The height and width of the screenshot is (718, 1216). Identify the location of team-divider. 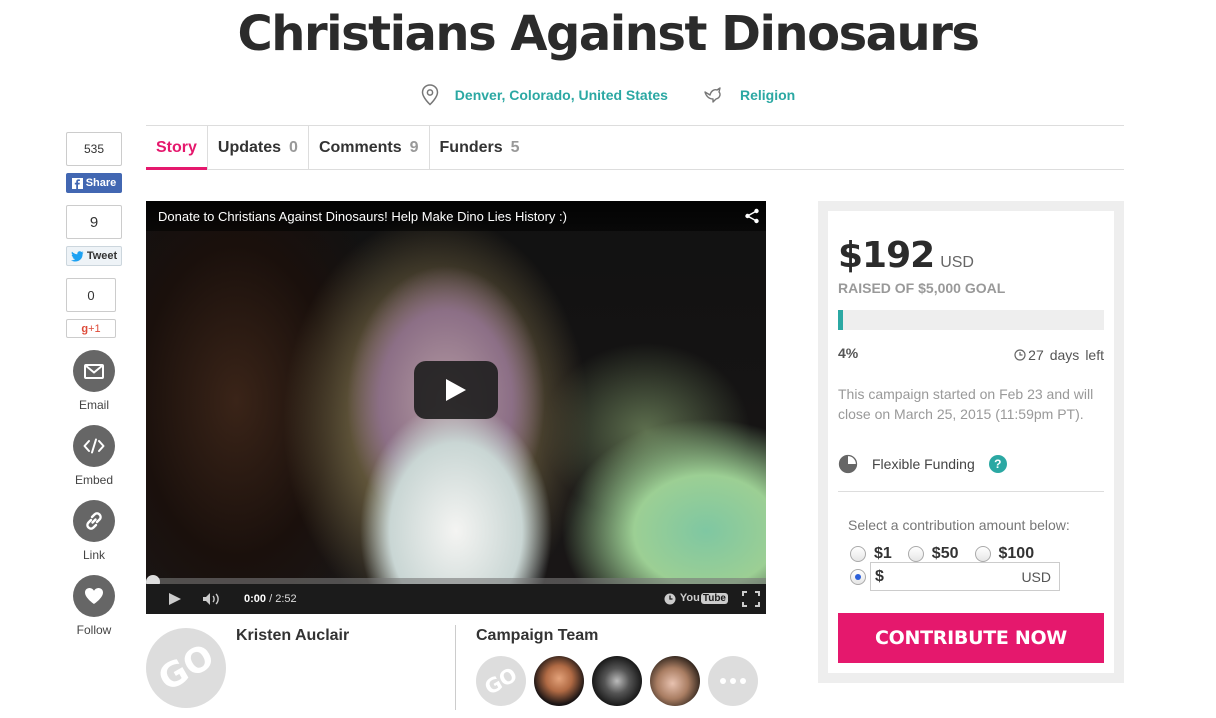
(455, 667).